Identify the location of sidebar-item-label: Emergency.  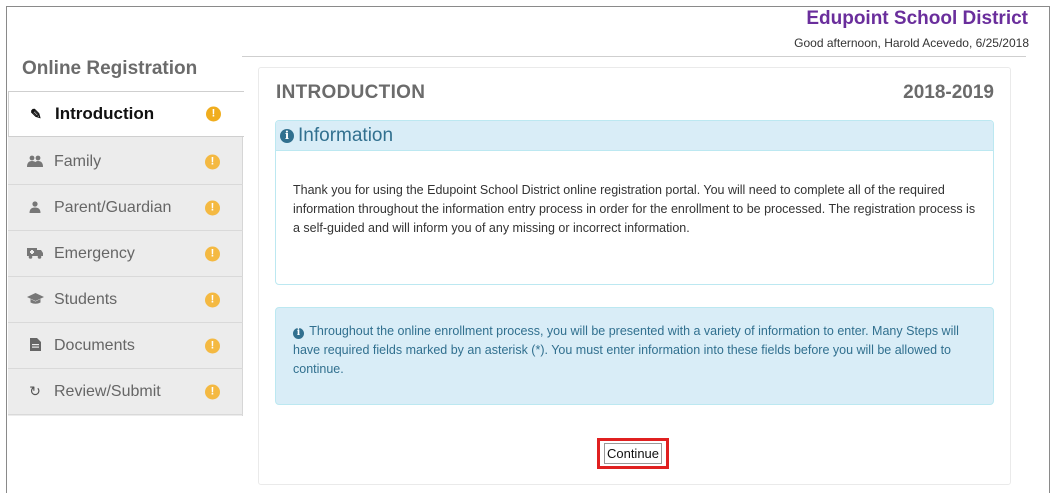
(94, 253).